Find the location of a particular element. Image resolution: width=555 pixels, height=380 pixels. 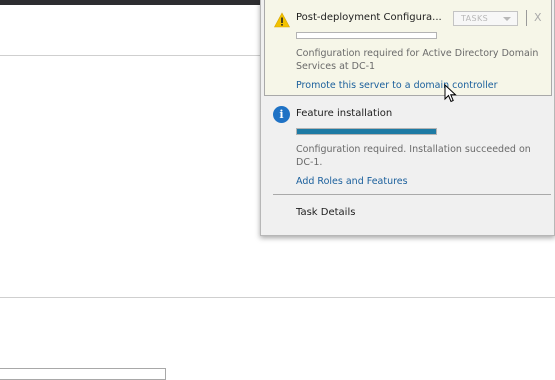

text-field is located at coordinates (83, 374).